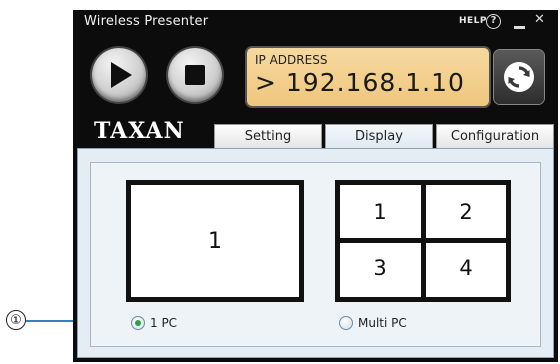 The height and width of the screenshot is (364, 560). Describe the element at coordinates (466, 212) in the screenshot. I see `layout-cell-number: 2` at that location.